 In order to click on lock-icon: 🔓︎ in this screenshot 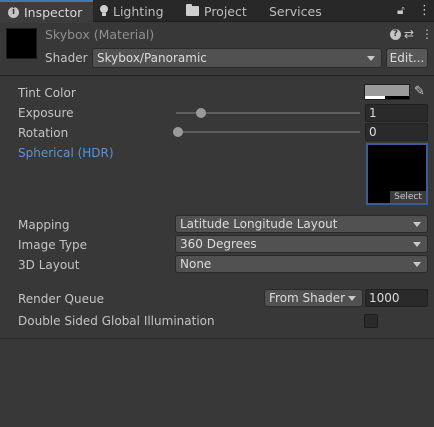, I will do `click(401, 10)`.